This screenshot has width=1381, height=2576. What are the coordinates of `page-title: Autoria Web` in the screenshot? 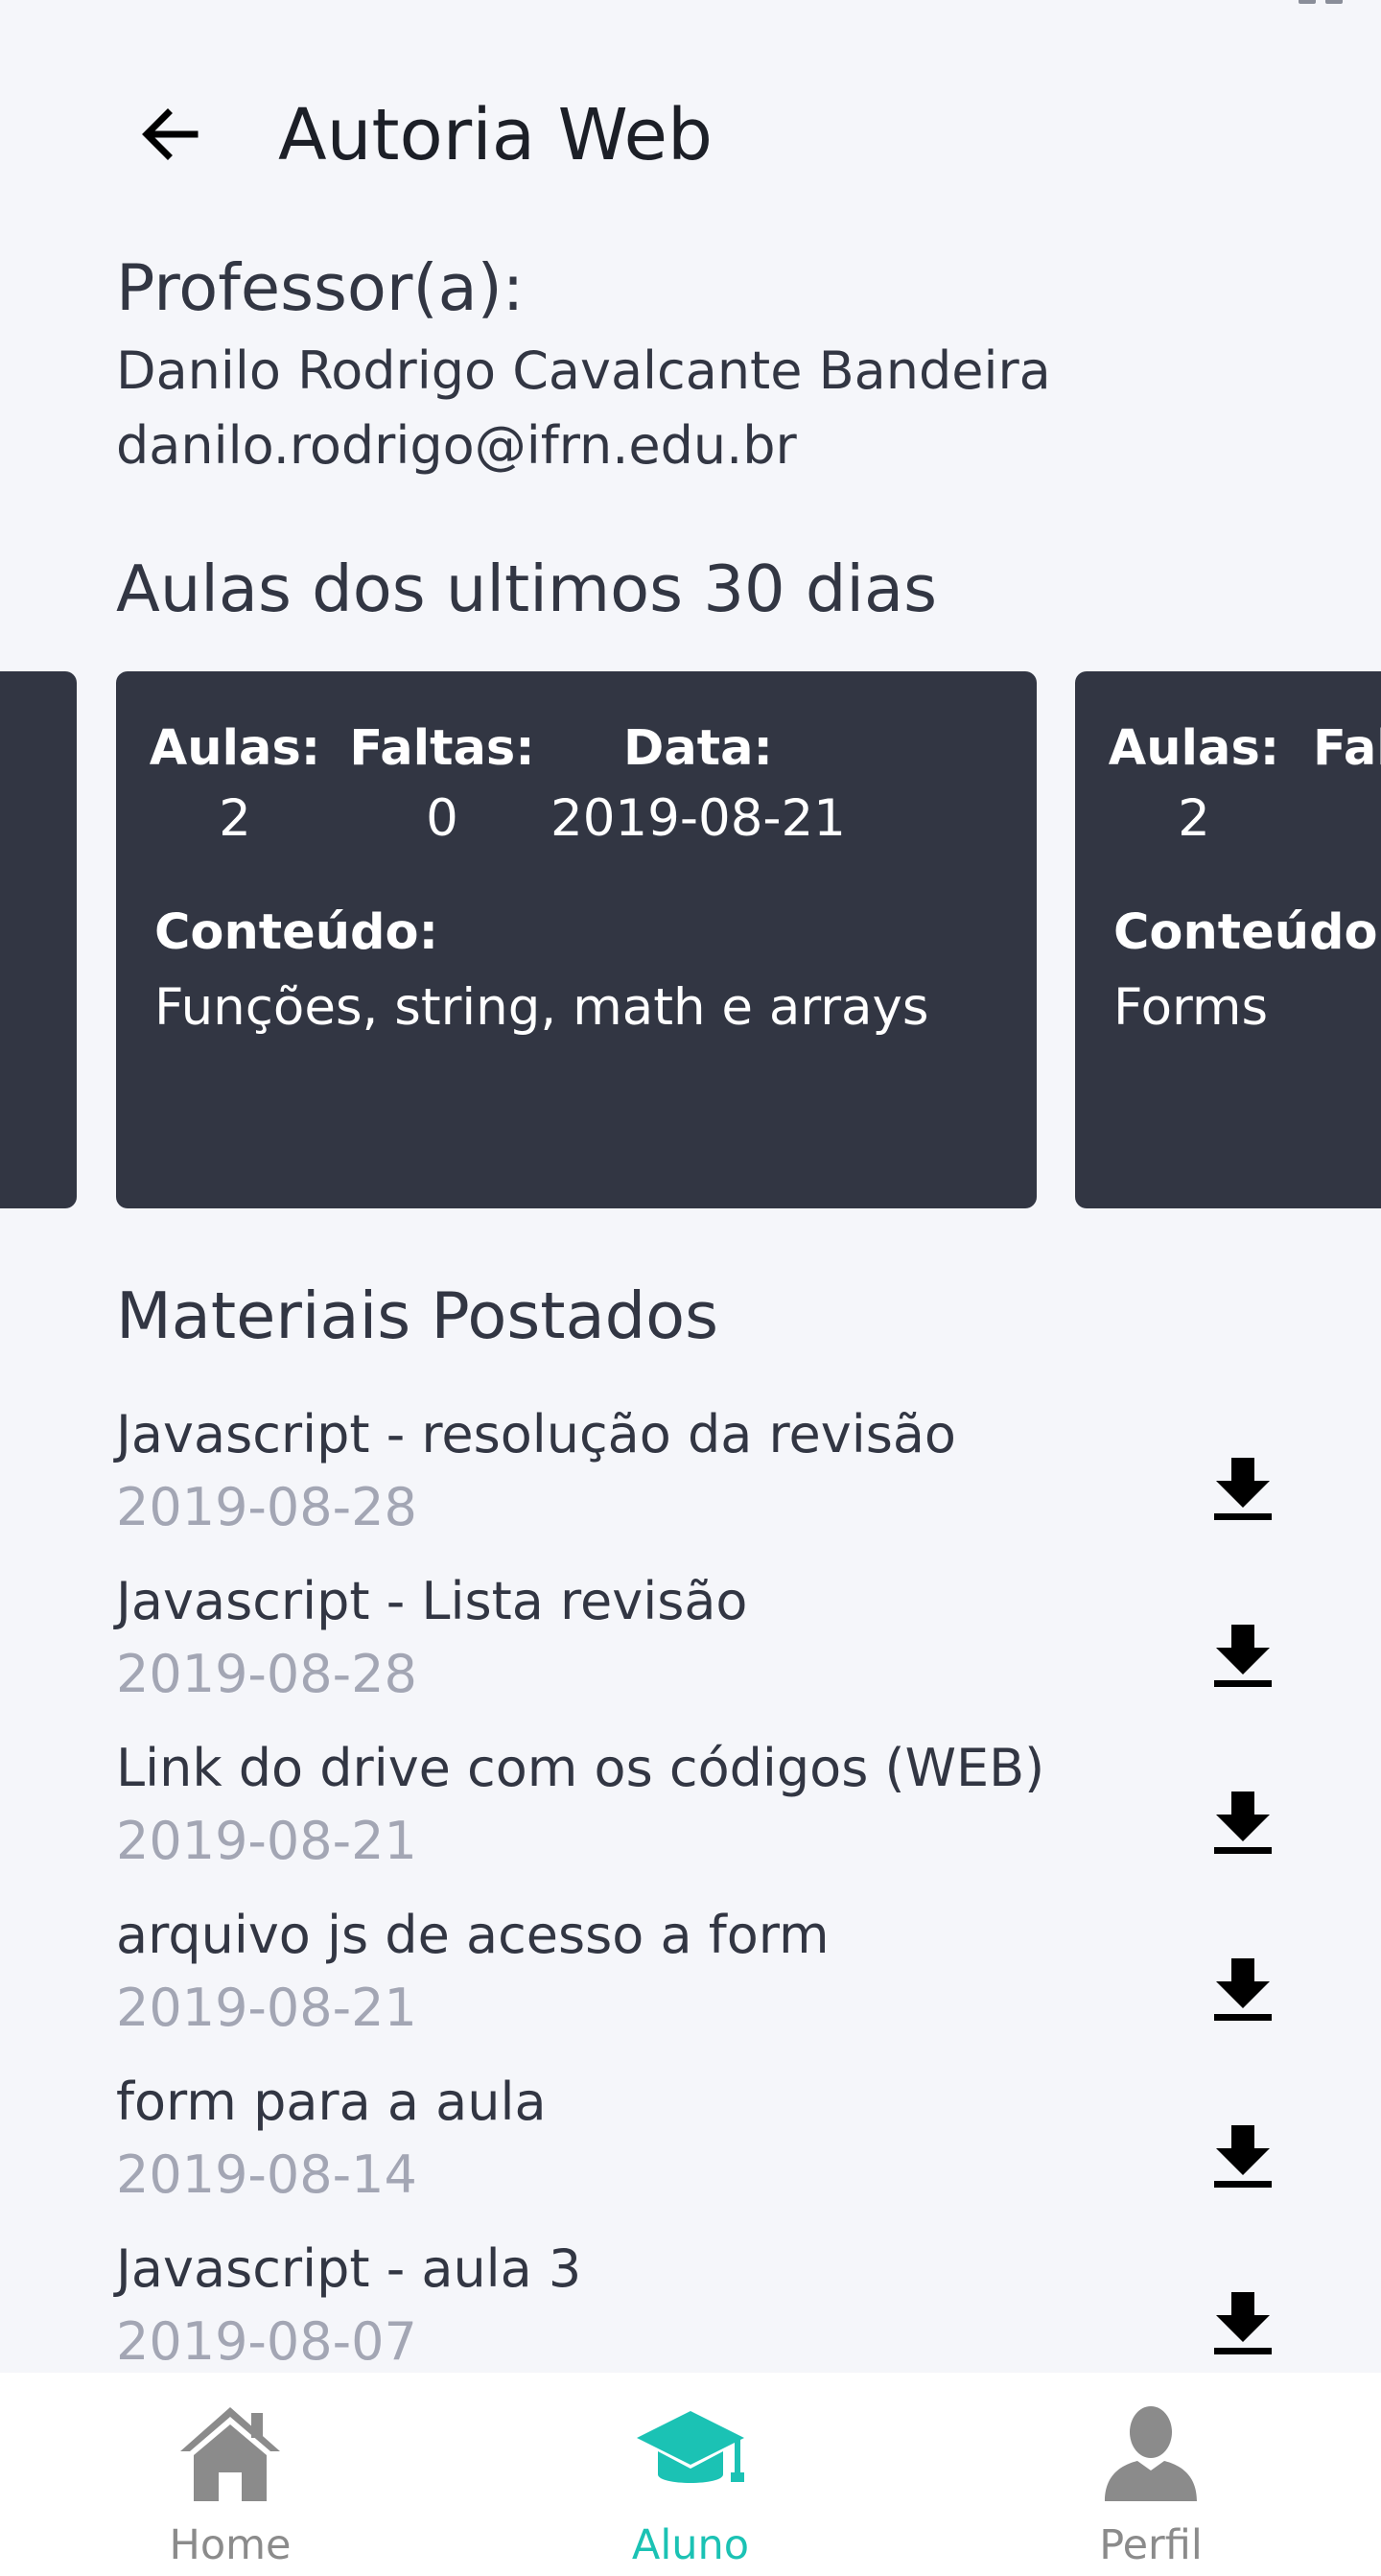 It's located at (496, 135).